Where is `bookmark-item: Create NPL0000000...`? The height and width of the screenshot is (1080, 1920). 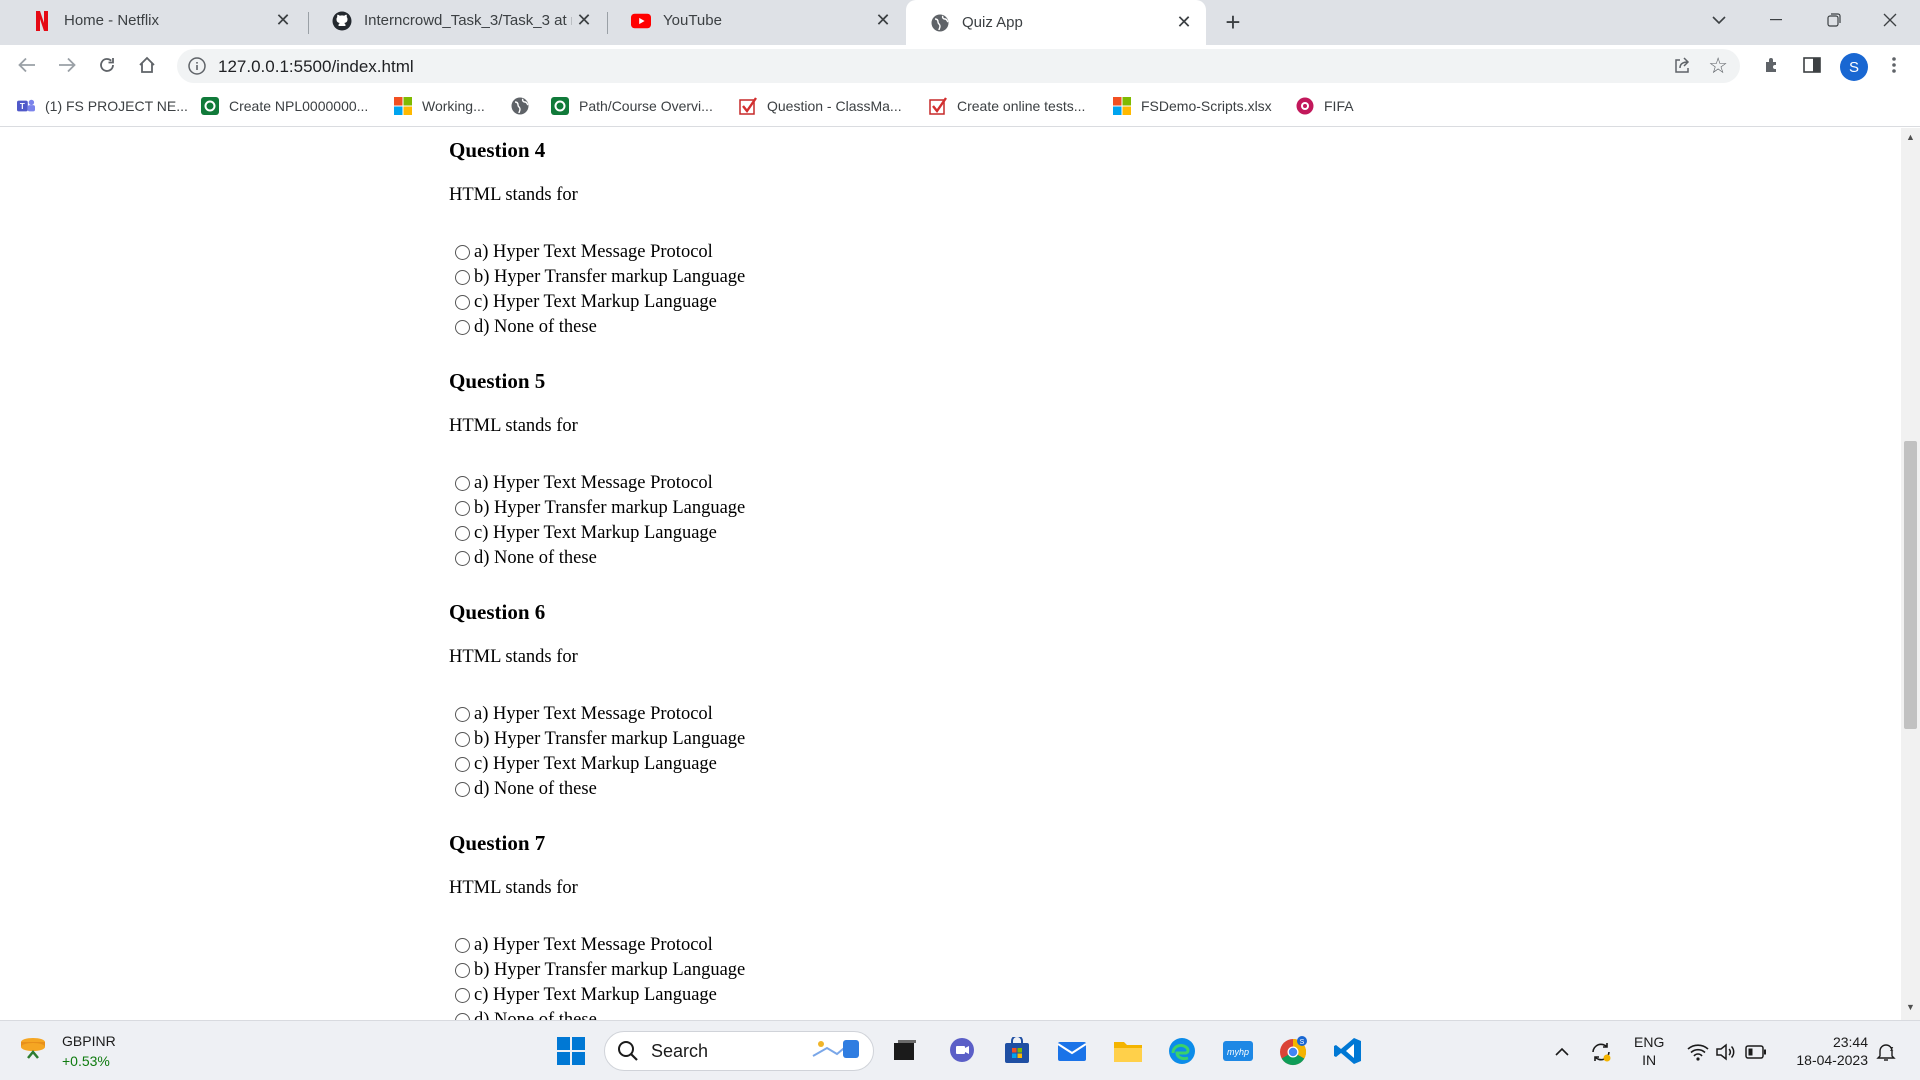 bookmark-item: Create NPL0000000... is located at coordinates (284, 106).